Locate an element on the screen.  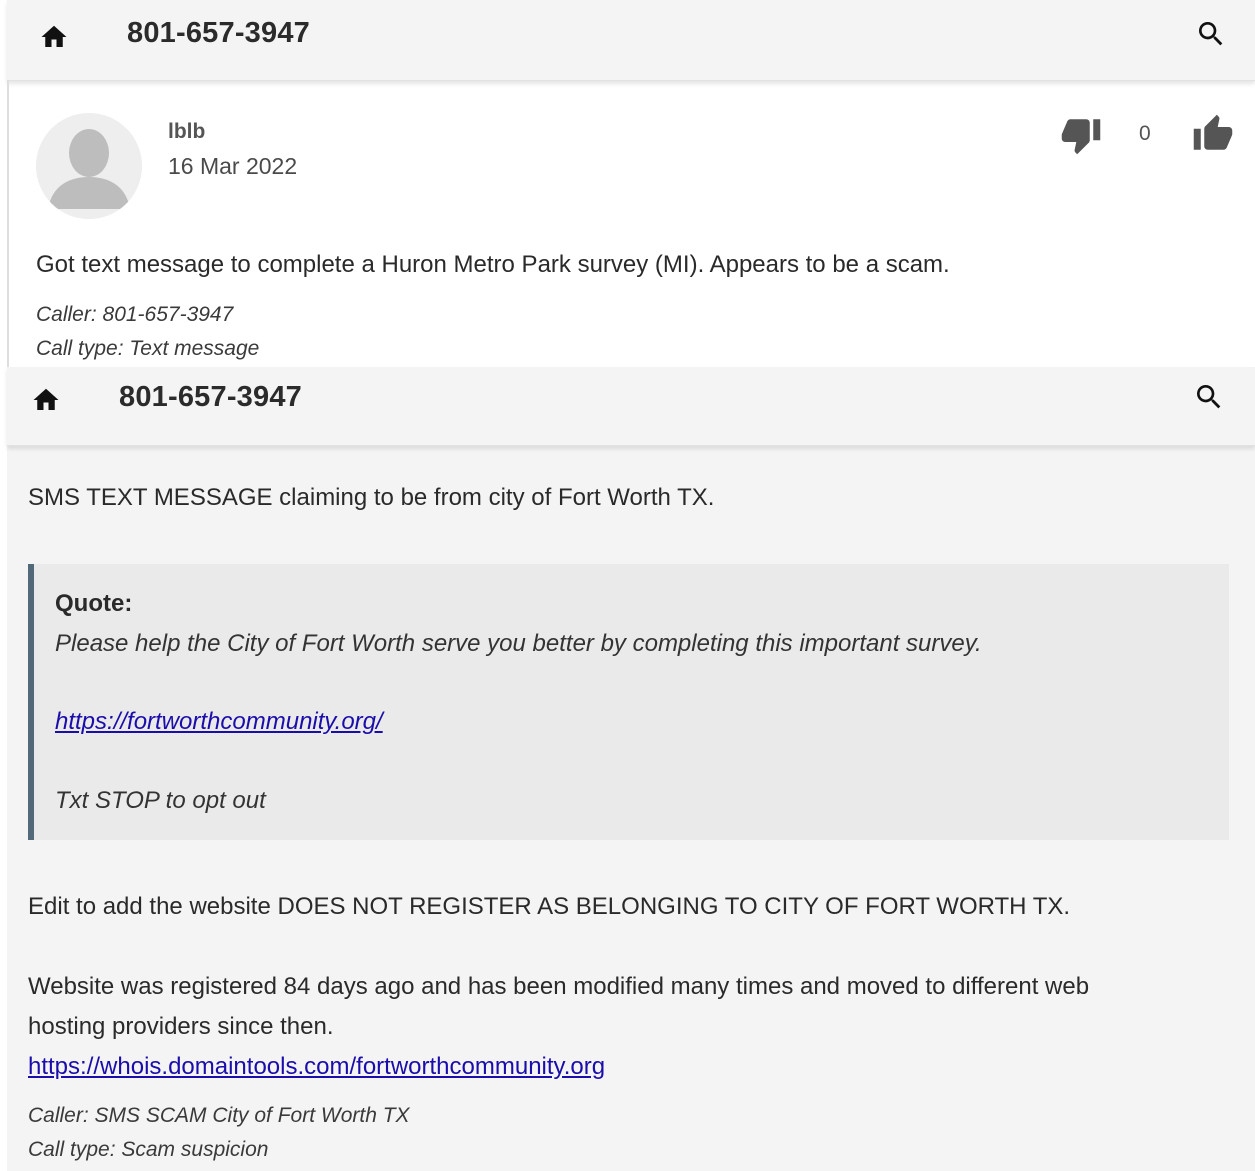
call-type-info: Call type: Scam suspicion is located at coordinates (148, 1149).